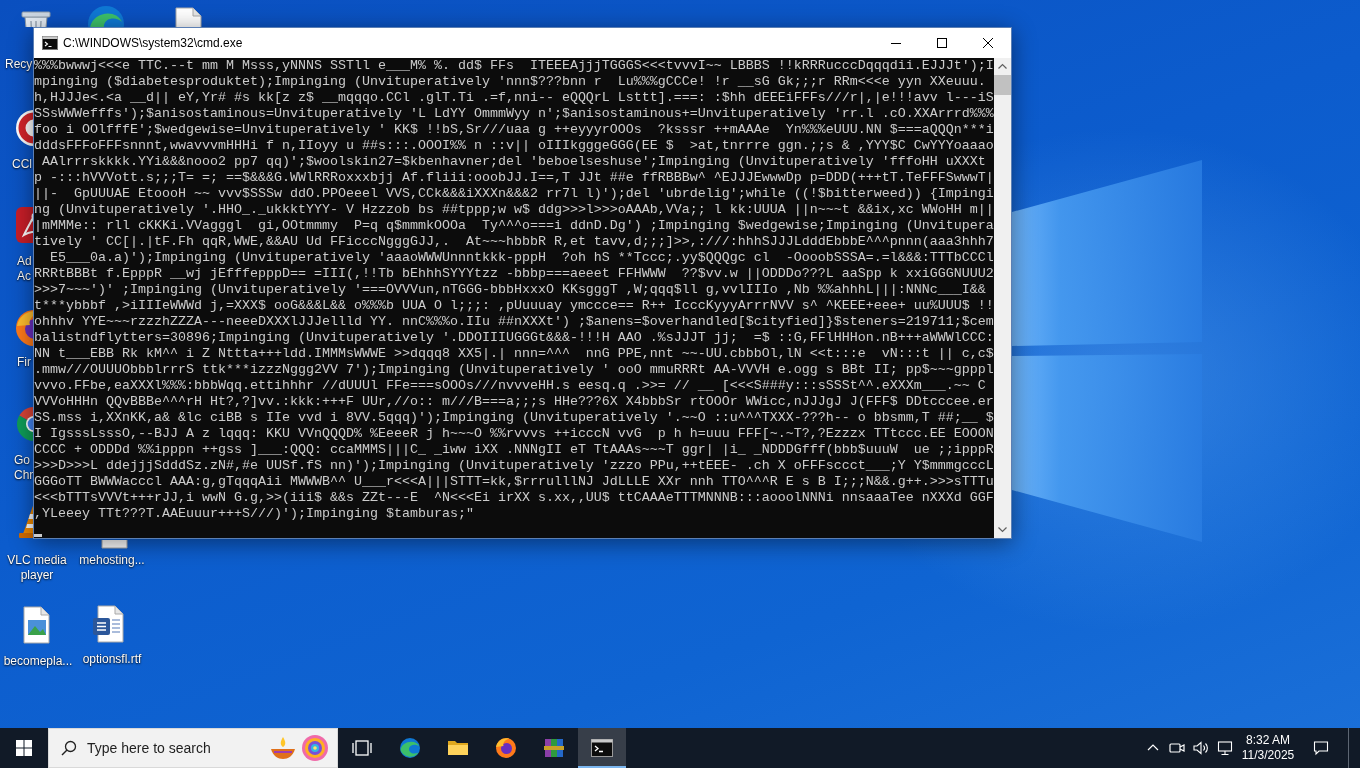 The height and width of the screenshot is (768, 1360). Describe the element at coordinates (514, 226) in the screenshot. I see `console-line: |mMMMe:: rll cKKKi.VVagggl gi,OOtmmmy P=q q$mmmkOOOa Ty^^^o===i ddnD.Dg') ;Impinging $wedgewise;Impinging (Unvitupera` at that location.